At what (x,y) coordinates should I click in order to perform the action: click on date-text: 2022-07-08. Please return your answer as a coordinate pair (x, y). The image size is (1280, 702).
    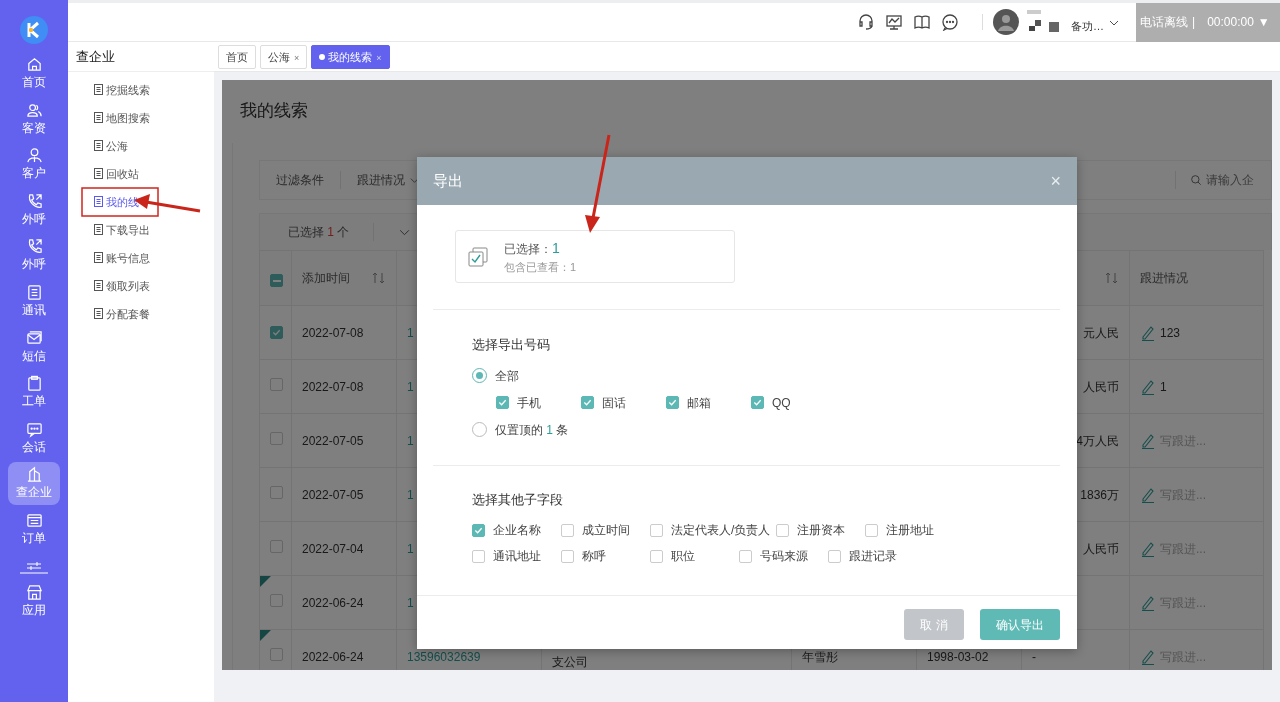
    Looking at the image, I should click on (333, 386).